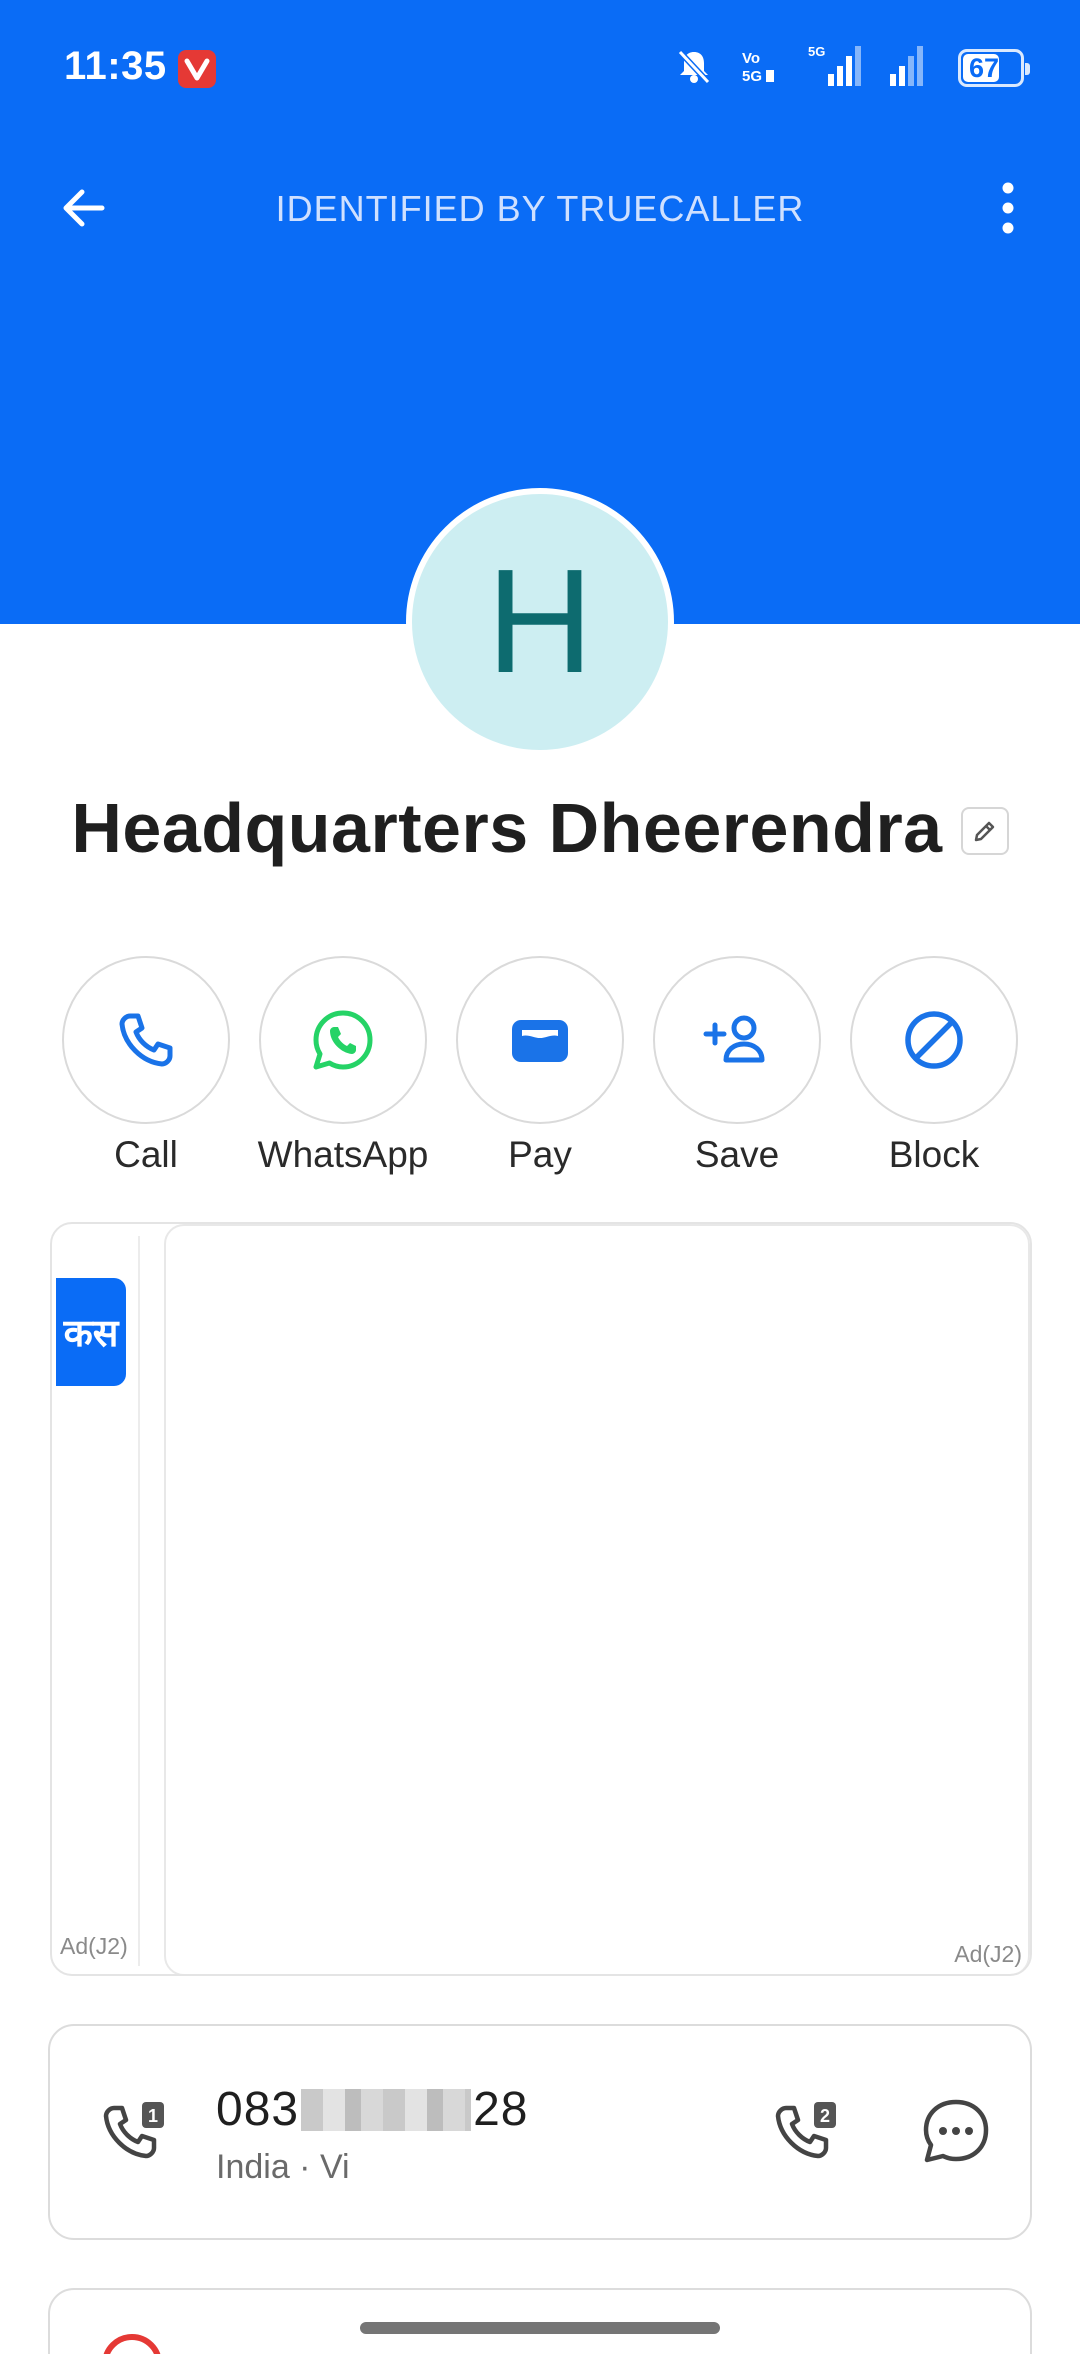  Describe the element at coordinates (94, 1946) in the screenshot. I see `ad-tag-left: Ad(J2)` at that location.